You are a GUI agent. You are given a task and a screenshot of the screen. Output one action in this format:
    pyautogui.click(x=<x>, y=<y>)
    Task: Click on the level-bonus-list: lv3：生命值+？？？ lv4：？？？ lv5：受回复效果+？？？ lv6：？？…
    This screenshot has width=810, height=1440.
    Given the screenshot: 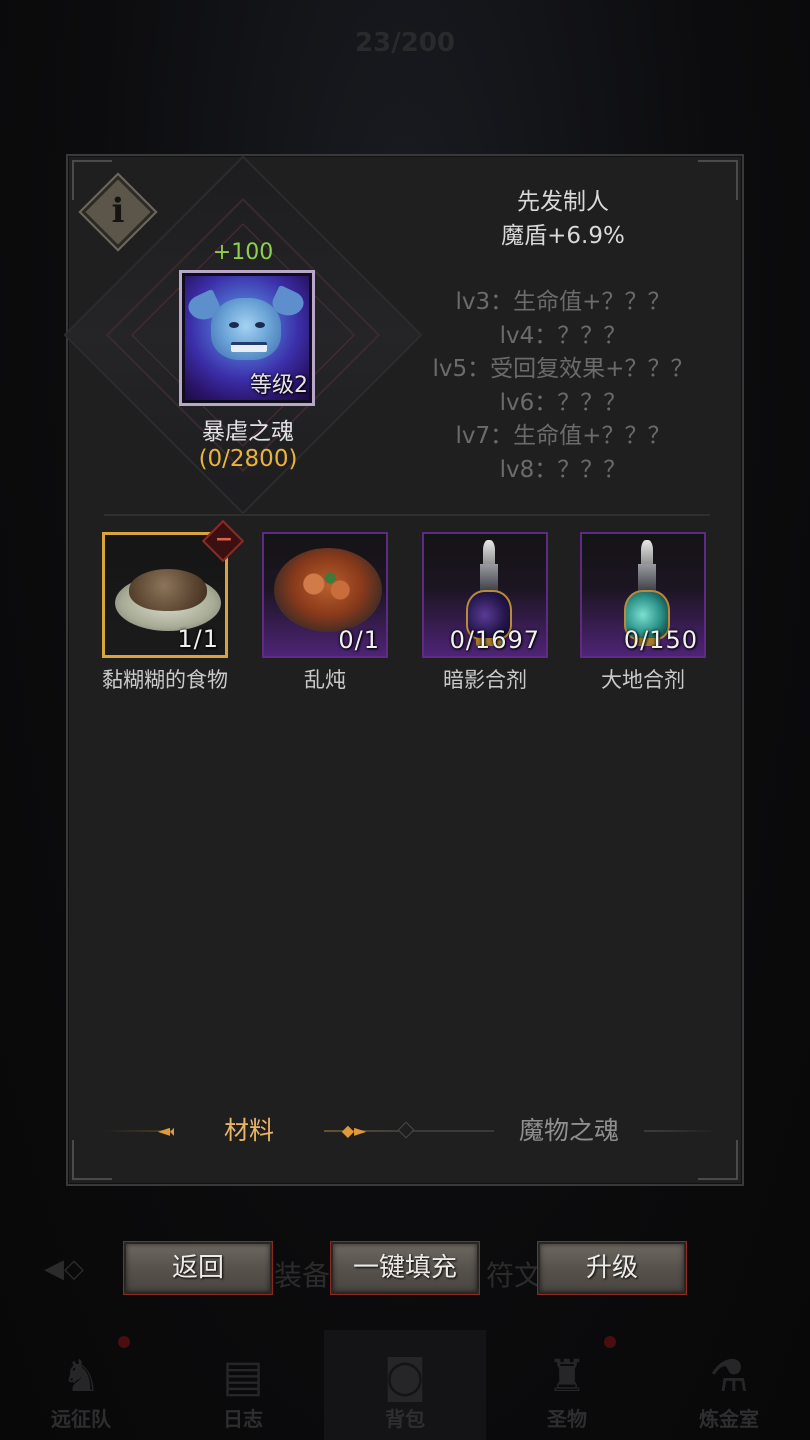 What is the action you would take?
    pyautogui.click(x=563, y=383)
    